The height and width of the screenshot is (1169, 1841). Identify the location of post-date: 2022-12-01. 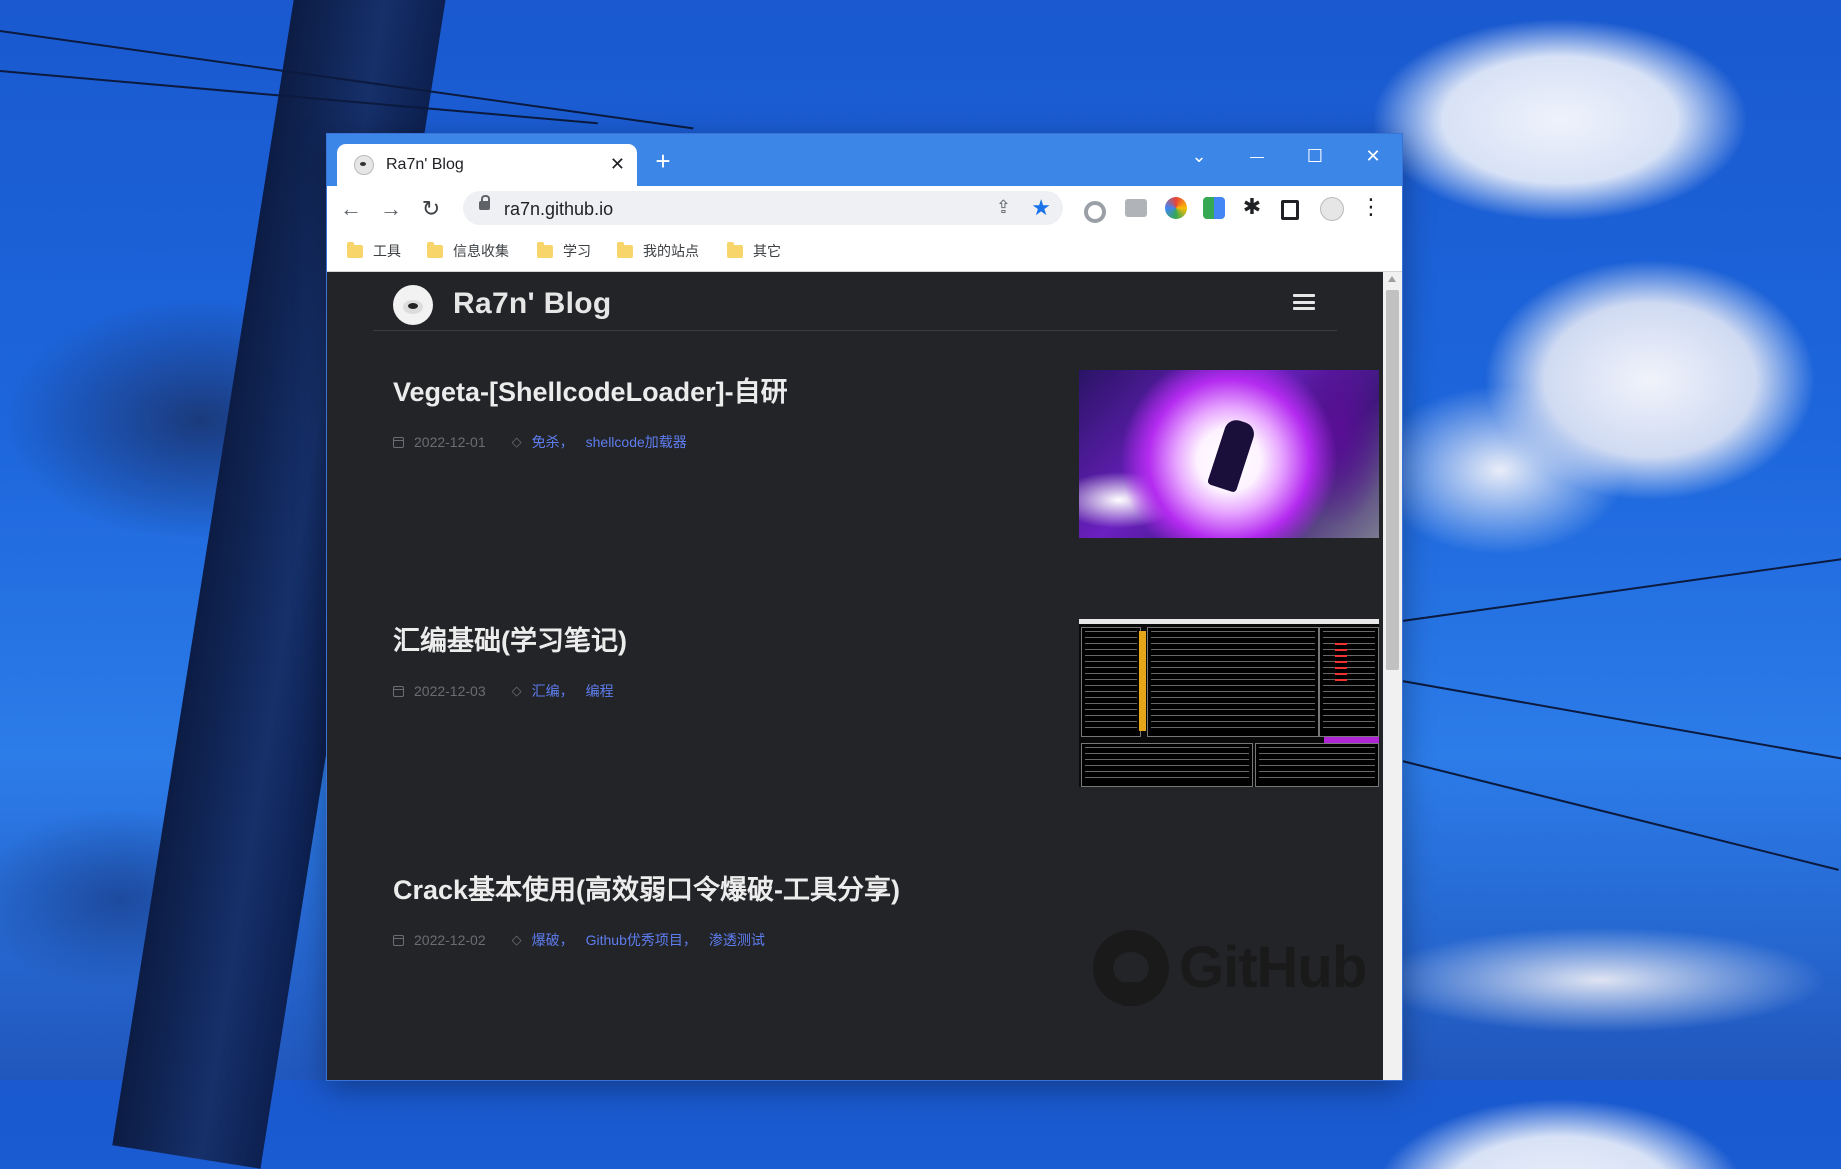
(450, 442).